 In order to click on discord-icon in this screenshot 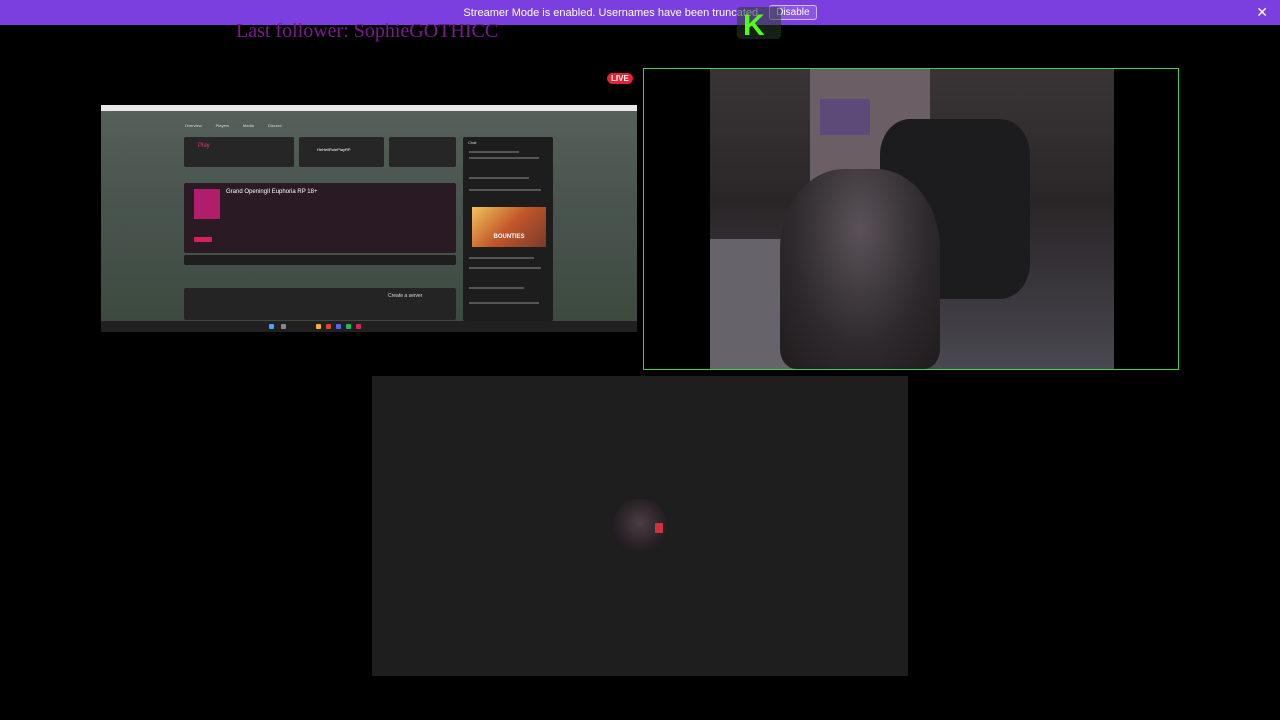, I will do `click(338, 326)`.